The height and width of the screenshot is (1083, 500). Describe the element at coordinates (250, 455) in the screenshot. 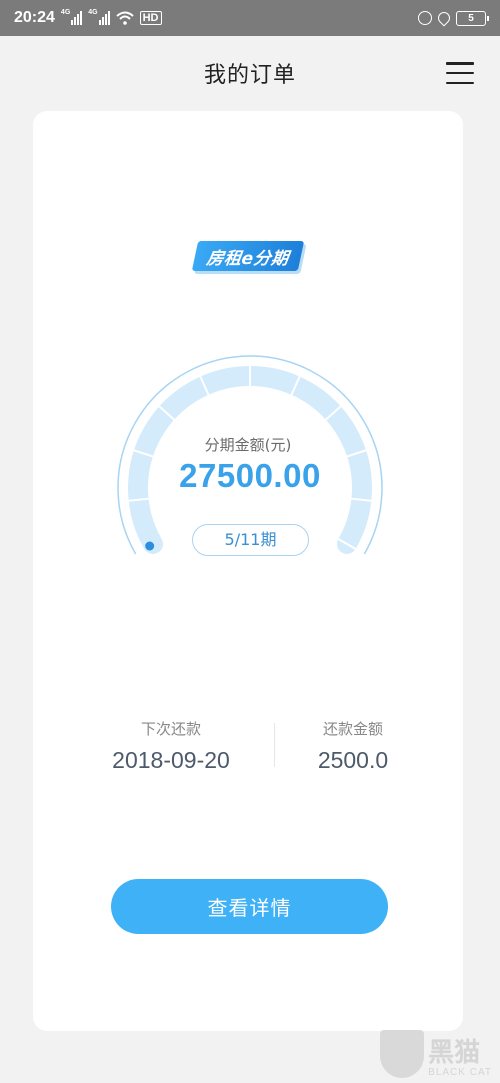

I see `installment-gauge` at that location.